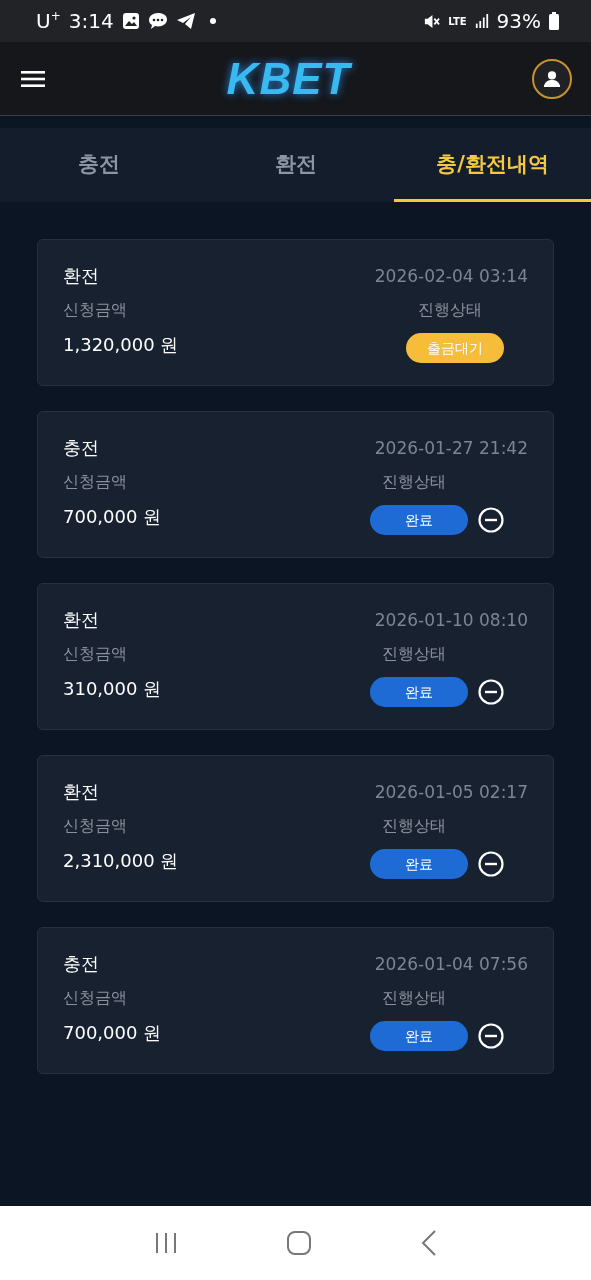  I want to click on tab: 환전, so click(295, 165).